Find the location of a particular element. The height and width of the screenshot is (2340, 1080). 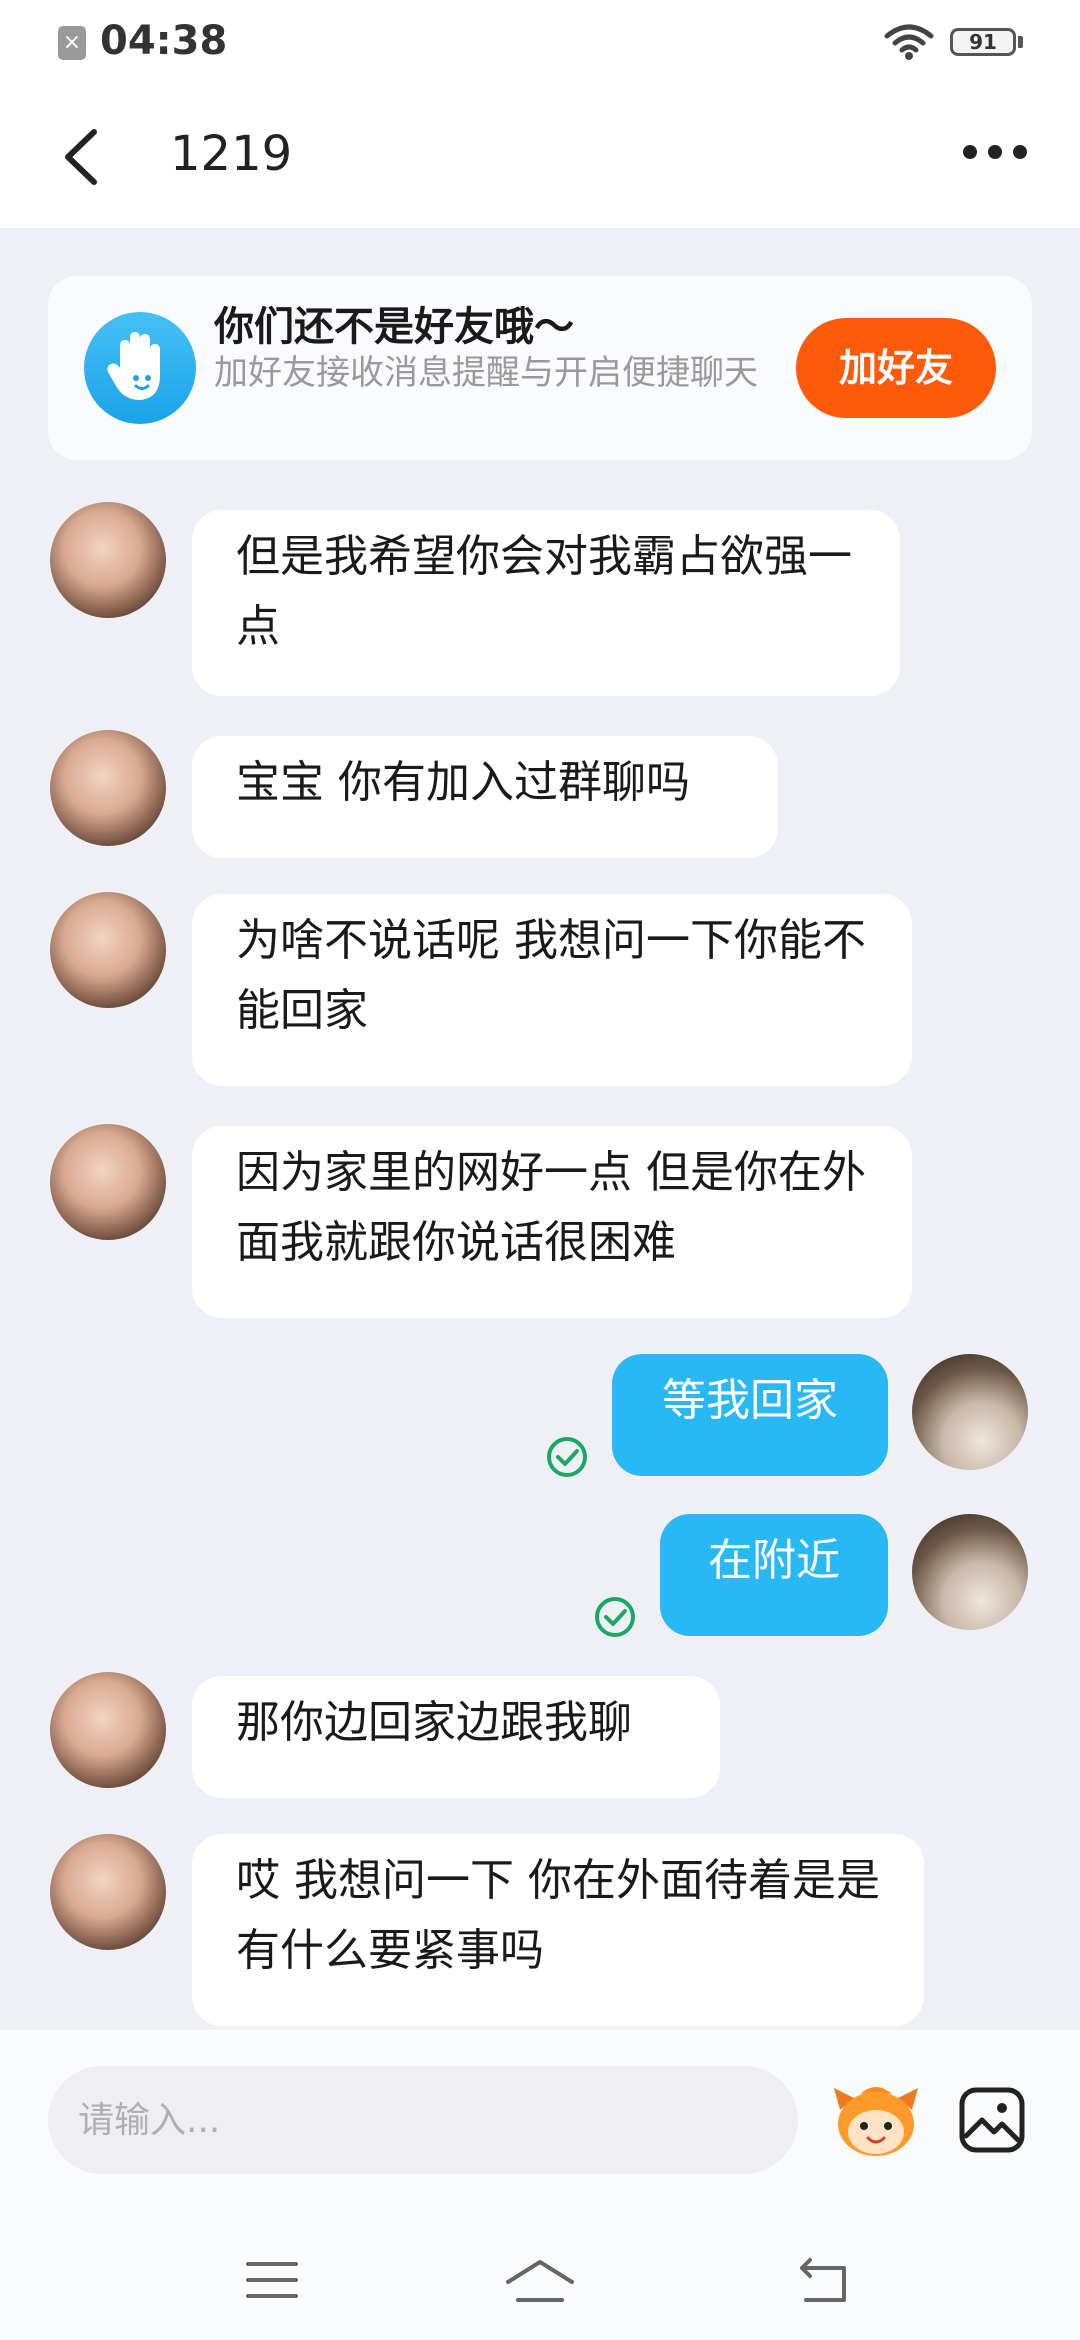

message-input is located at coordinates (423, 2120).